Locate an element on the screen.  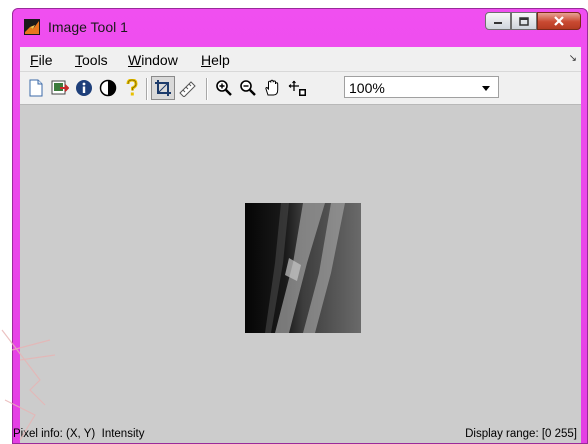
crop-button is located at coordinates (163, 88).